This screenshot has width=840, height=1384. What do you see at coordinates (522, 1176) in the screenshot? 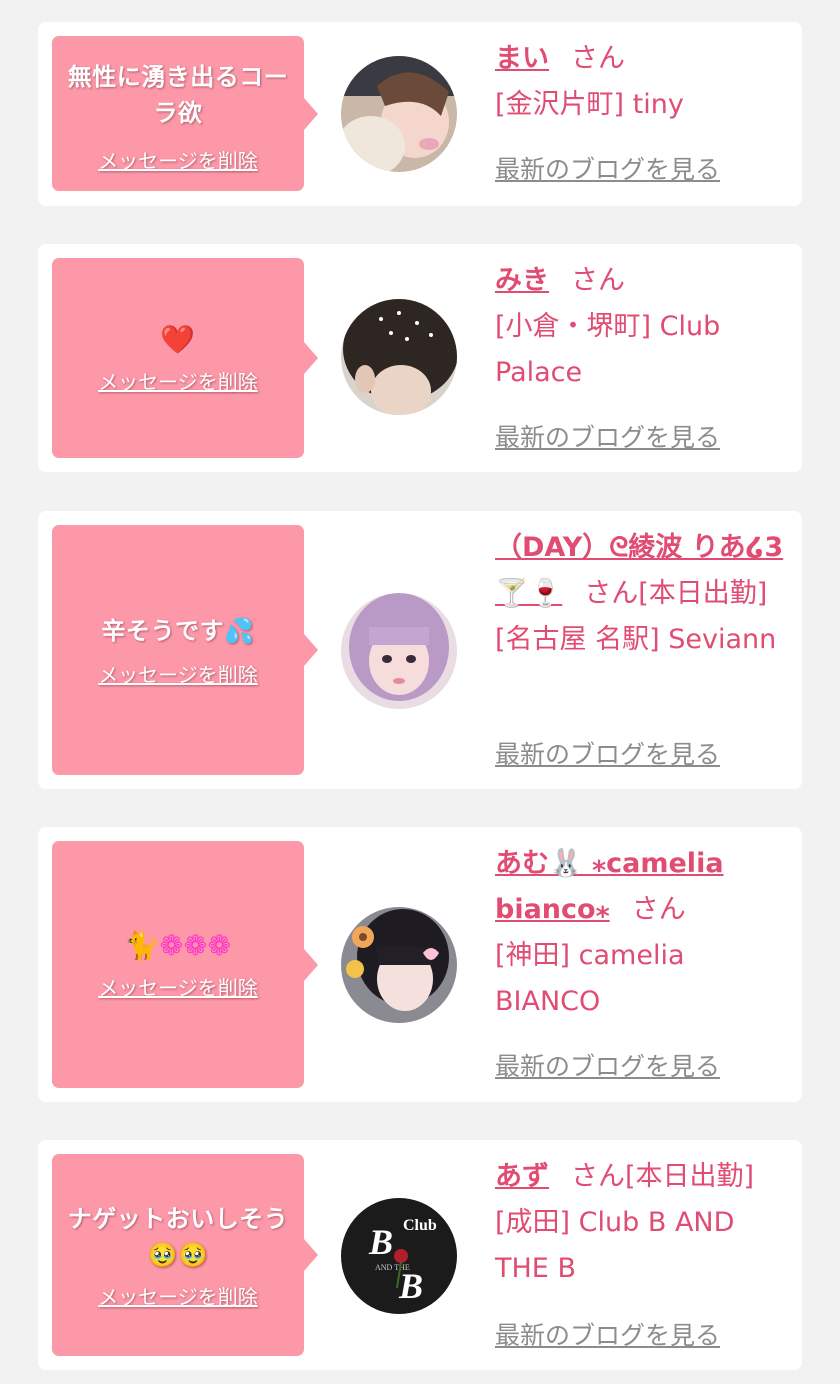
I see `profile-name-link: あず` at bounding box center [522, 1176].